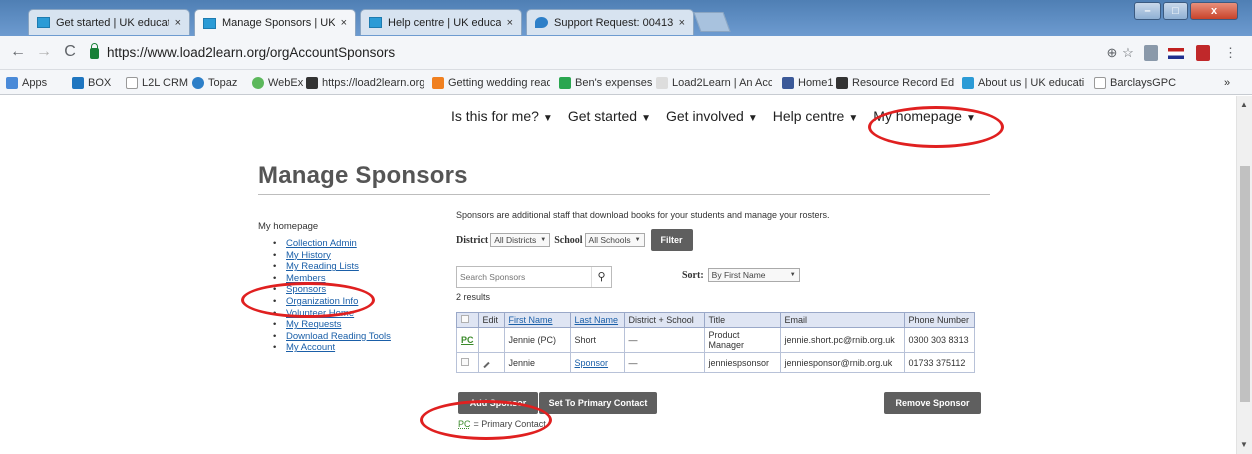 This screenshot has width=1252, height=454. I want to click on header-email: Email, so click(842, 320).